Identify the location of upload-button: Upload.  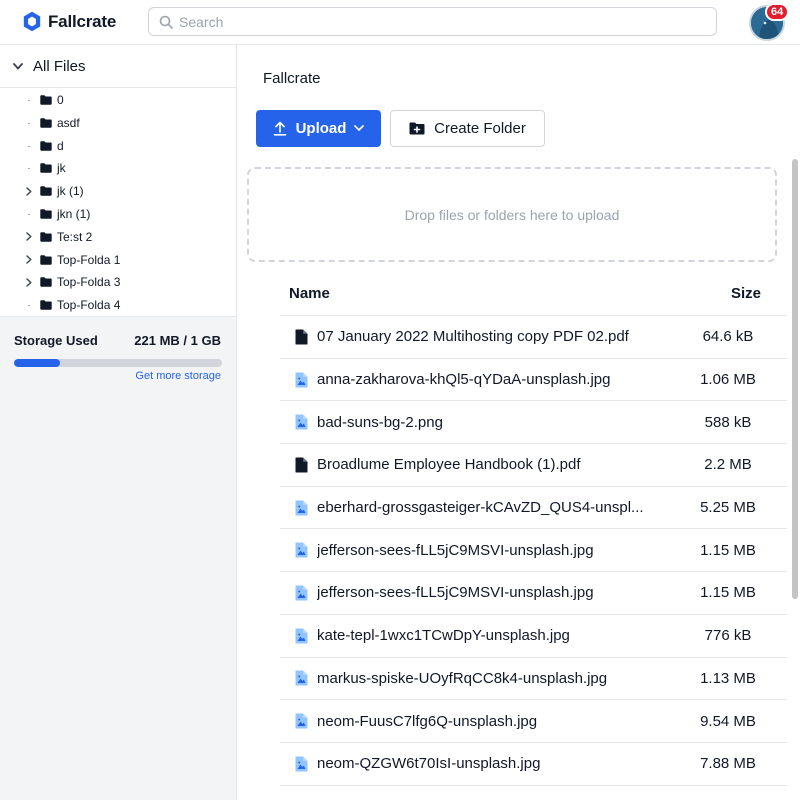
(318, 128).